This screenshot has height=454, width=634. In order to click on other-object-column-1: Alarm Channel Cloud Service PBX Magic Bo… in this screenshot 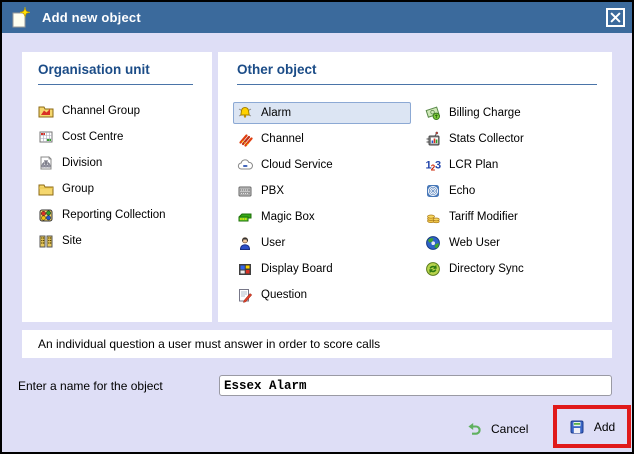, I will do `click(314, 206)`.